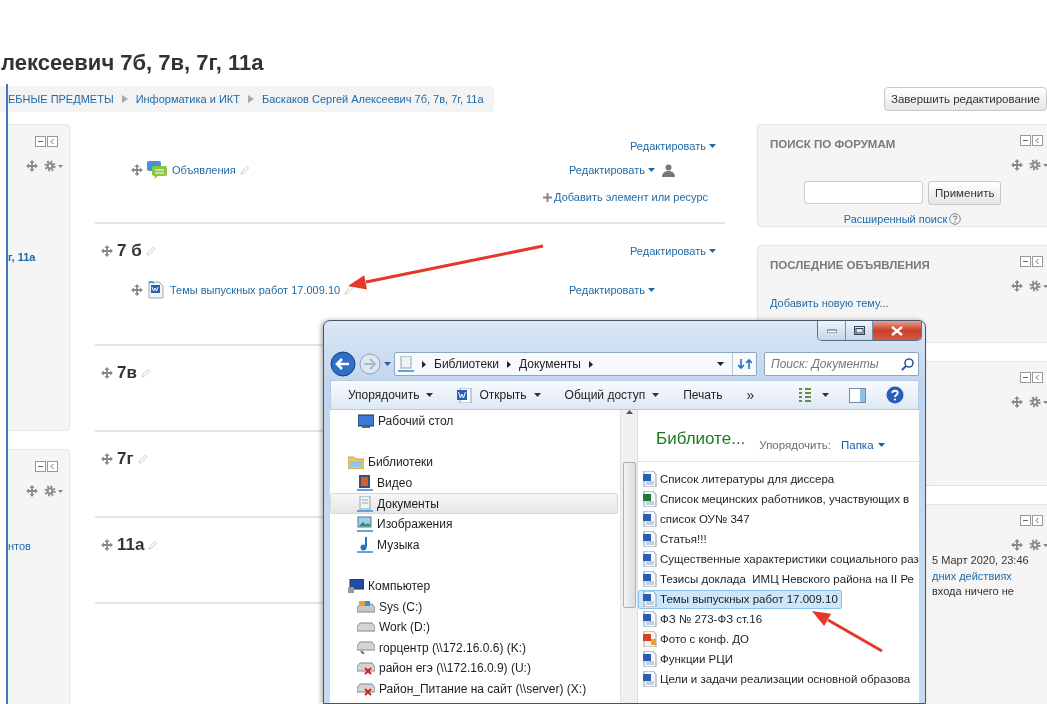 The width and height of the screenshot is (1047, 704). Describe the element at coordinates (668, 170) in the screenshot. I see `person-icon` at that location.